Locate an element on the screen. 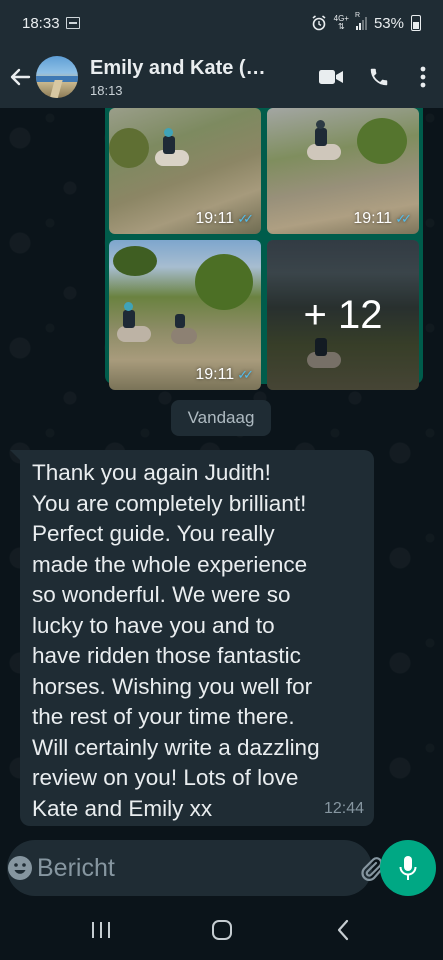 This screenshot has width=443, height=960. back-button is located at coordinates (20, 77).